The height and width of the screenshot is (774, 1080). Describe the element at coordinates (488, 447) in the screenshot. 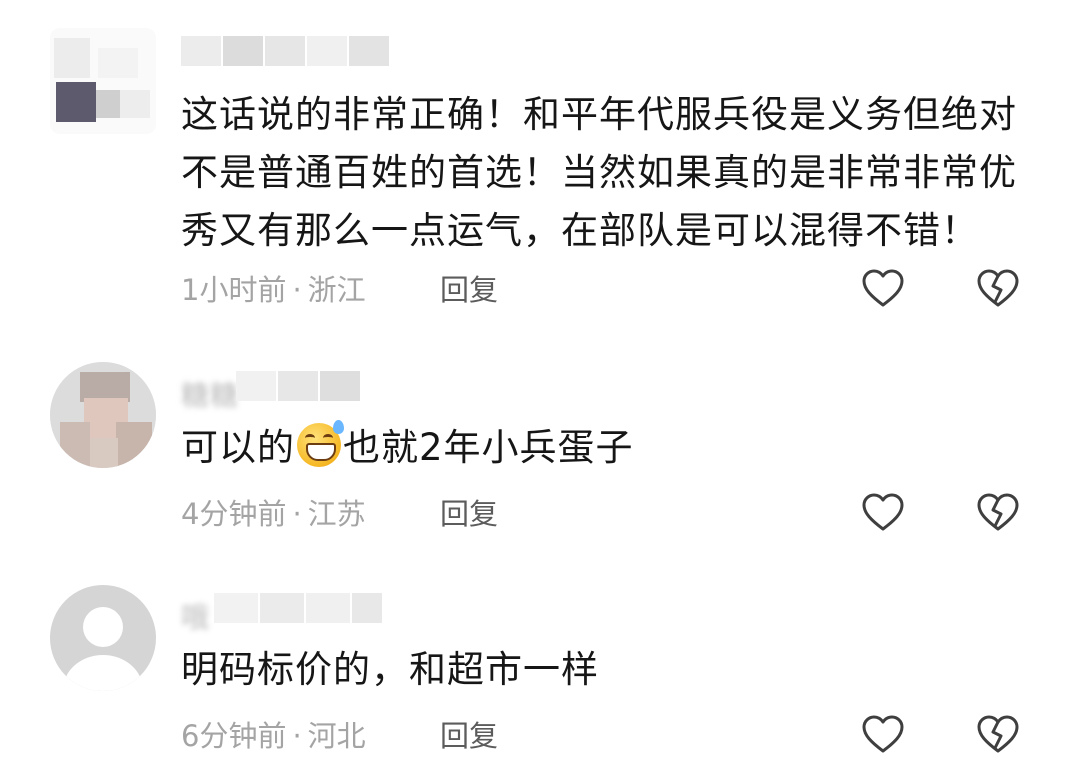

I see `comment-text-part: 也就2年小兵蛋子` at that location.